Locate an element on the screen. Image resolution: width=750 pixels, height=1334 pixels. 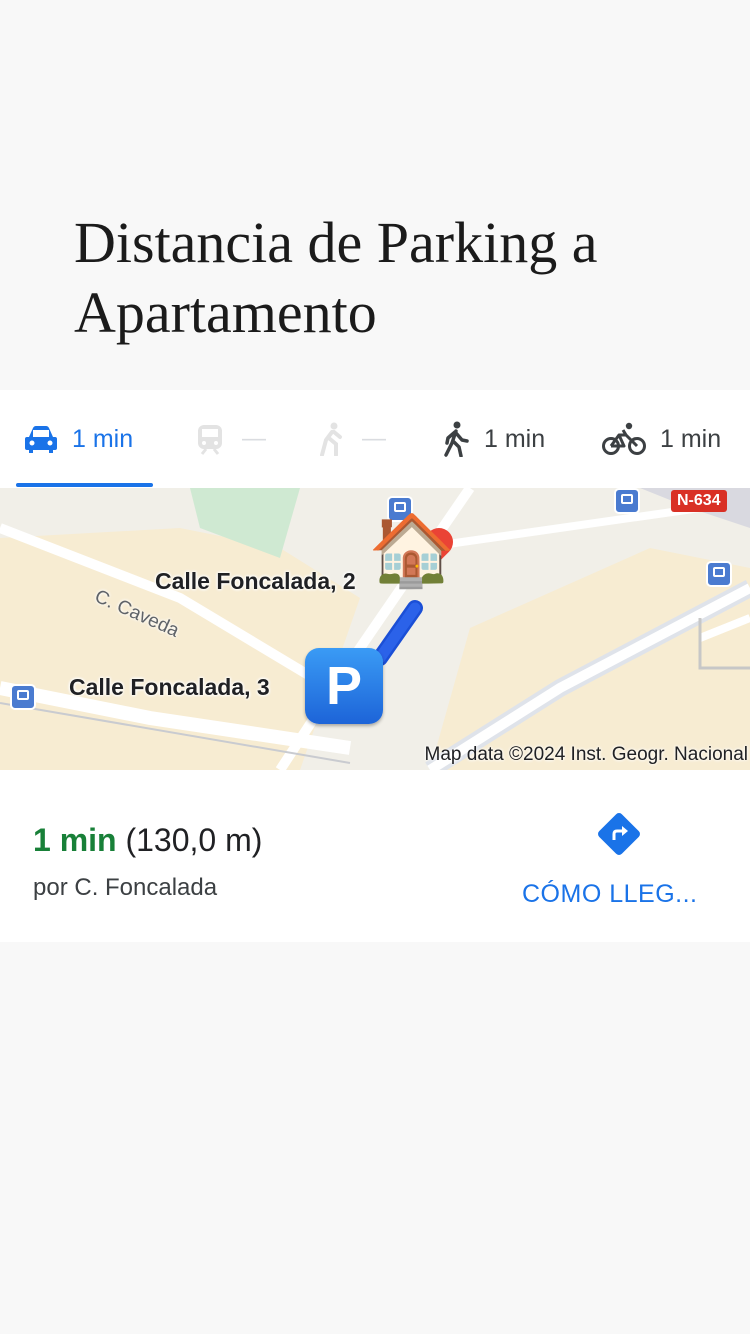
tab-driving: 1 min is located at coordinates (78, 439).